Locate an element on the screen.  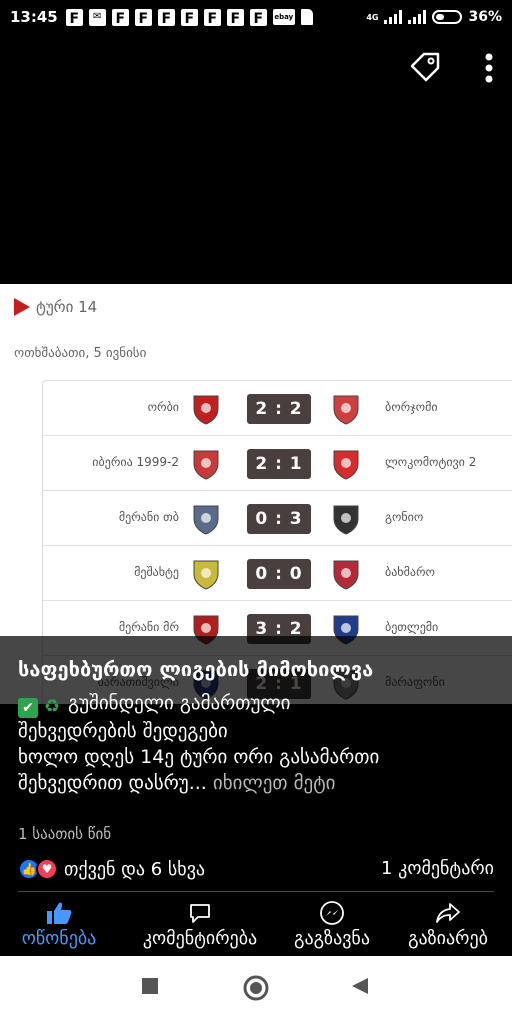
messenger-icon is located at coordinates (332, 913).